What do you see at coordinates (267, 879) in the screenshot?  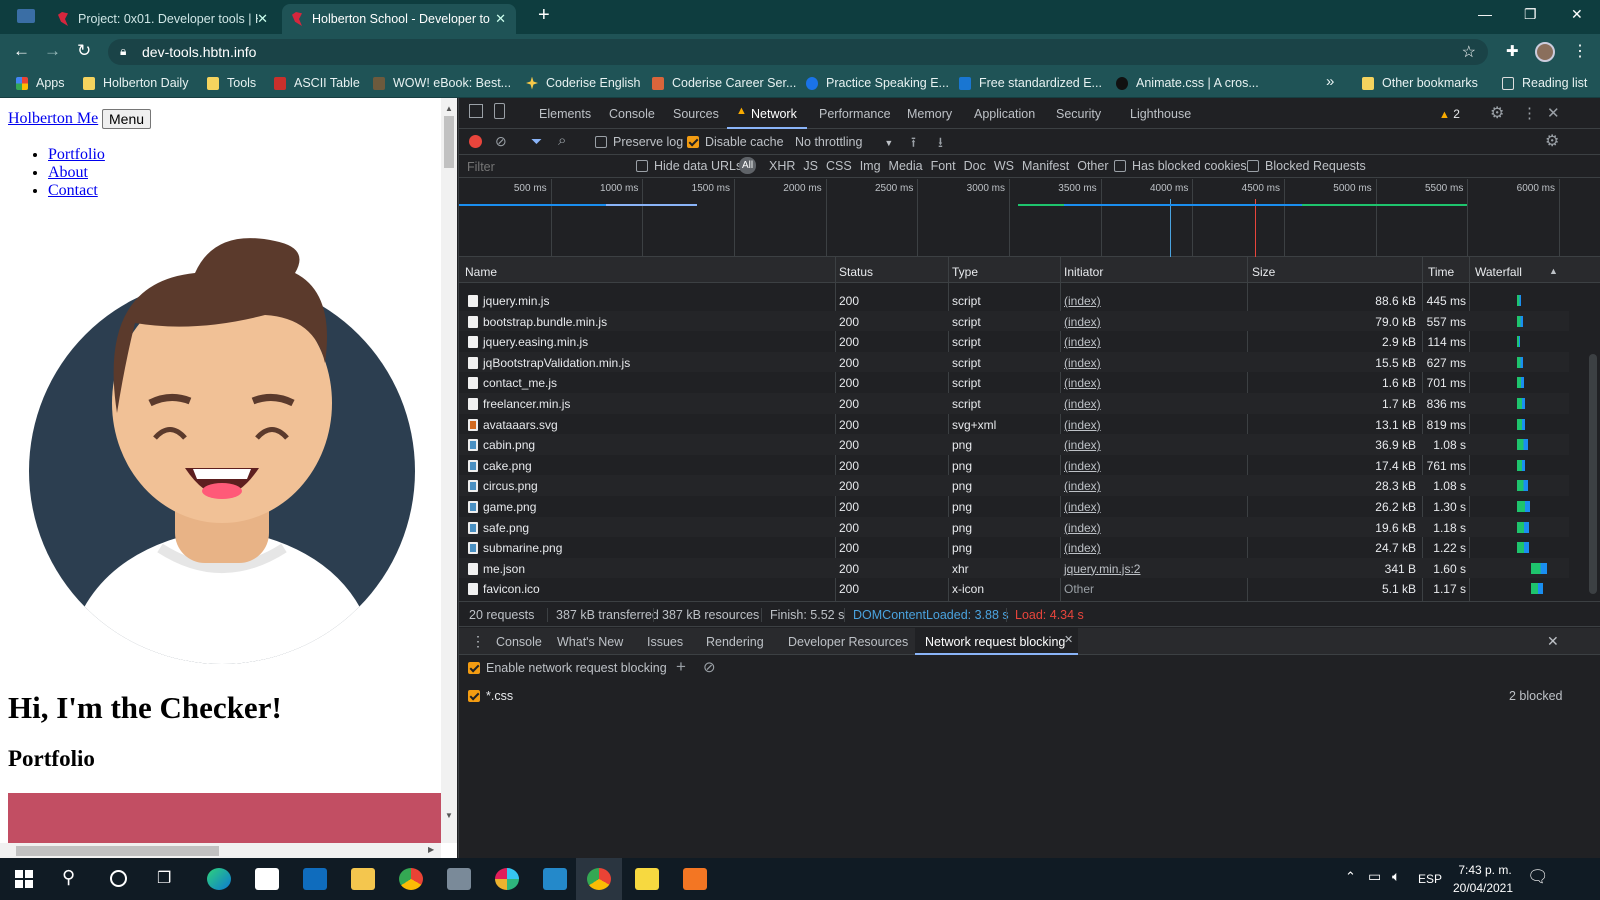 I see `store-taskbar-icon` at bounding box center [267, 879].